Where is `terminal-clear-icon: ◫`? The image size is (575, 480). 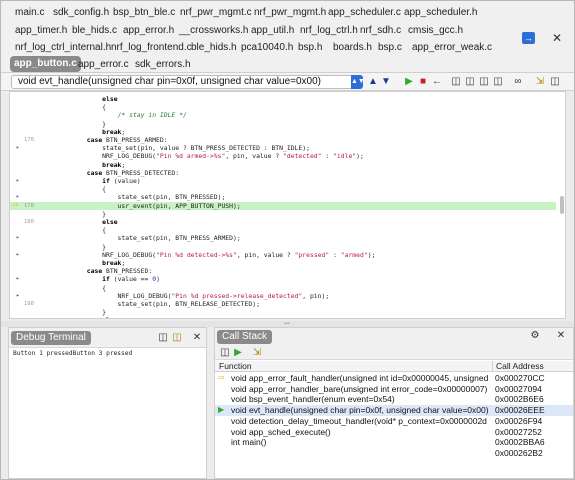 terminal-clear-icon: ◫ is located at coordinates (177, 338).